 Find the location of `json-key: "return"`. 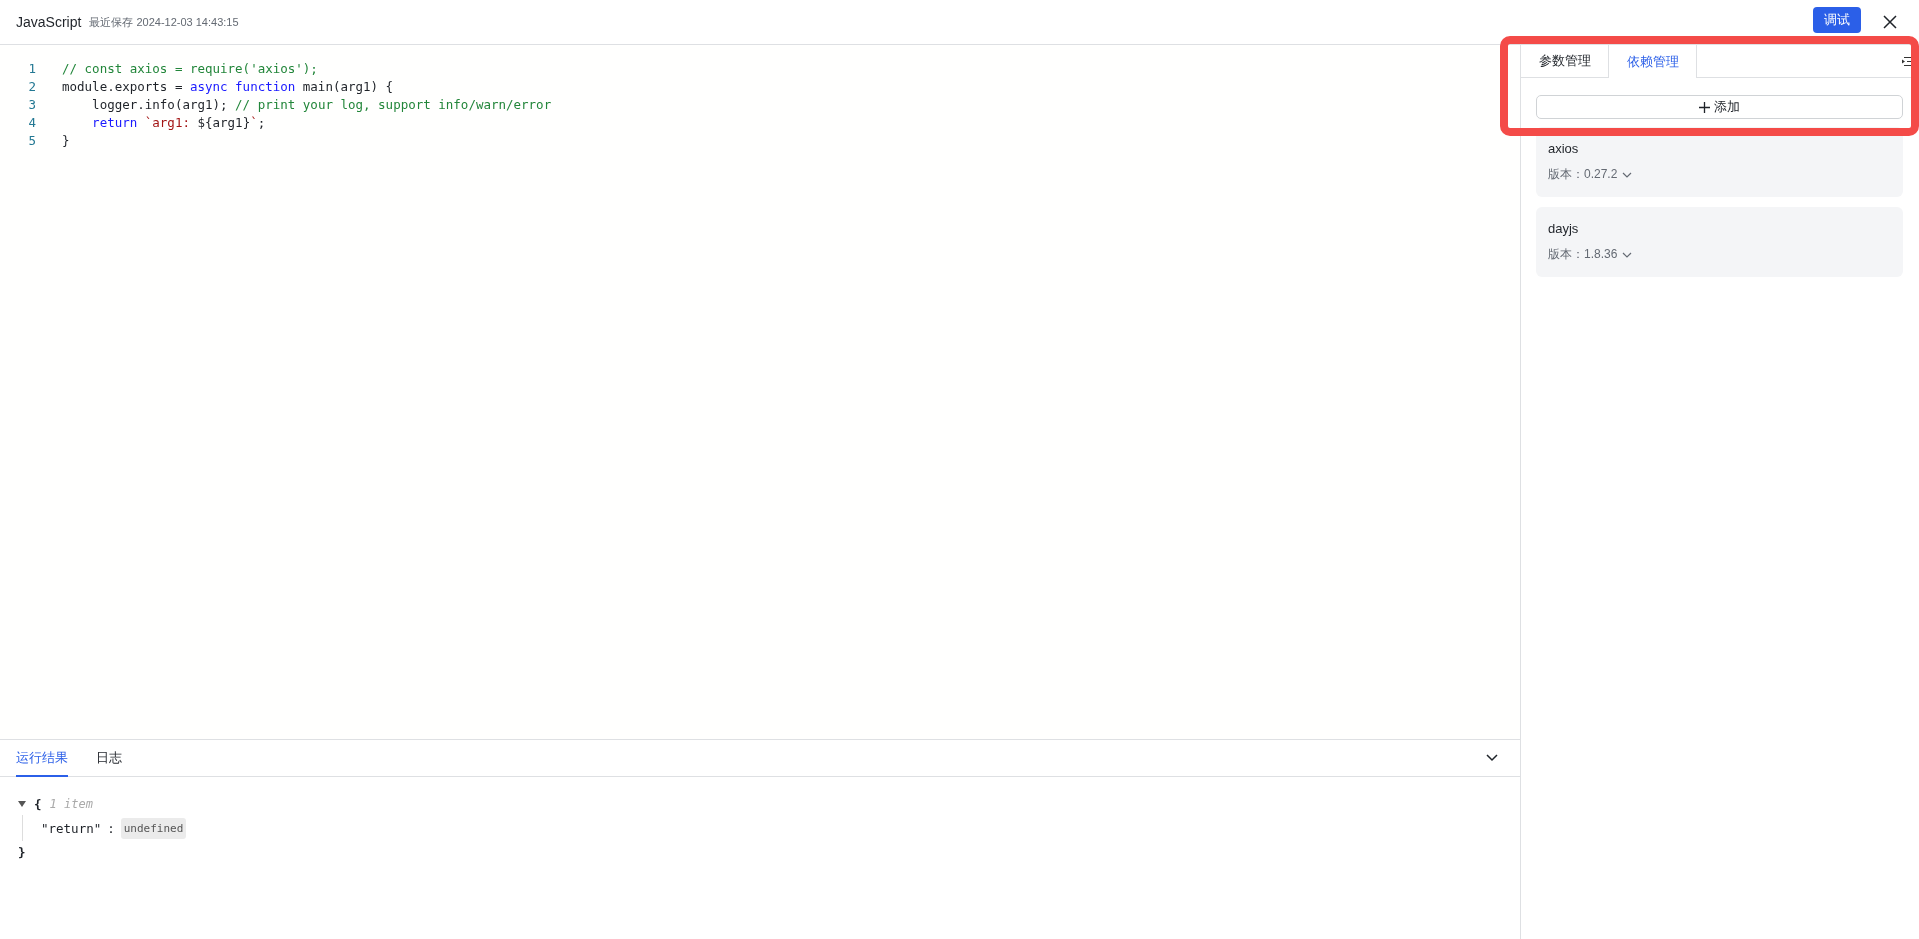

json-key: "return" is located at coordinates (71, 828).